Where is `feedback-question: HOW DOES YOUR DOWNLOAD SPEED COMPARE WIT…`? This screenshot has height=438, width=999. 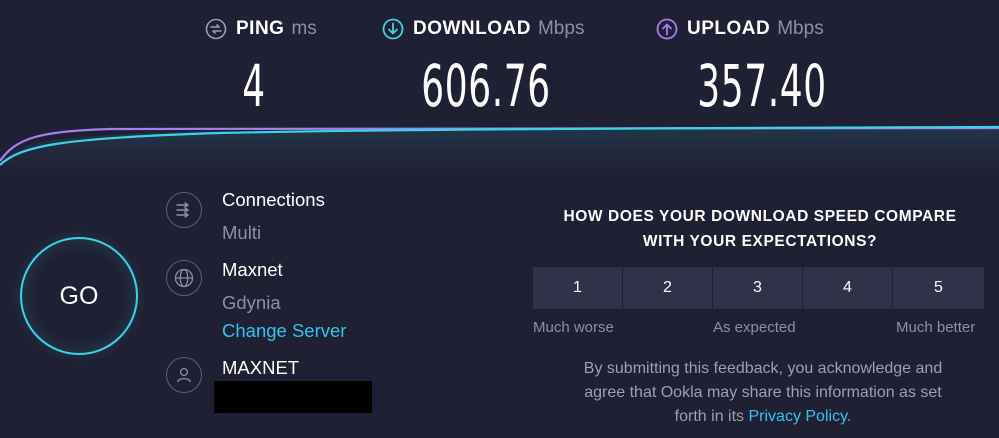
feedback-question: HOW DOES YOUR DOWNLOAD SPEED COMPARE WIT… is located at coordinates (760, 229).